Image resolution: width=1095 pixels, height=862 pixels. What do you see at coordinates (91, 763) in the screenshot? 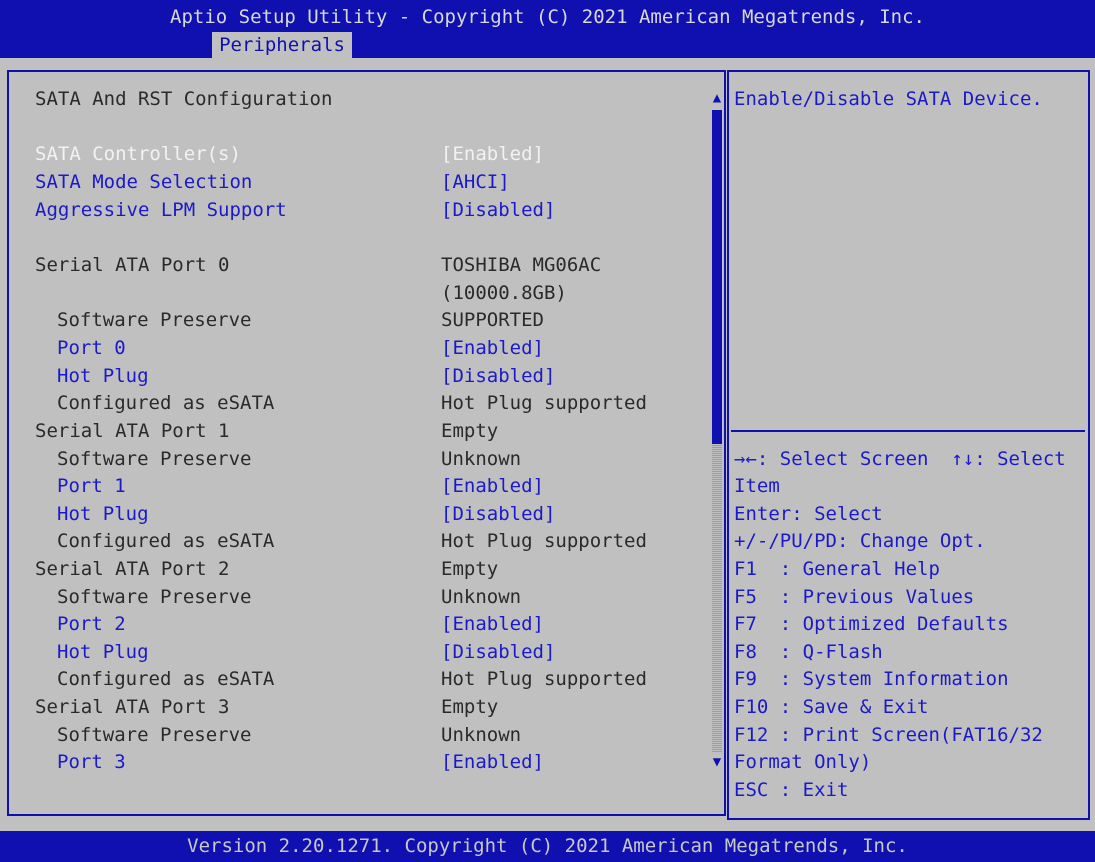
I see `port-3-label: Port 3` at bounding box center [91, 763].